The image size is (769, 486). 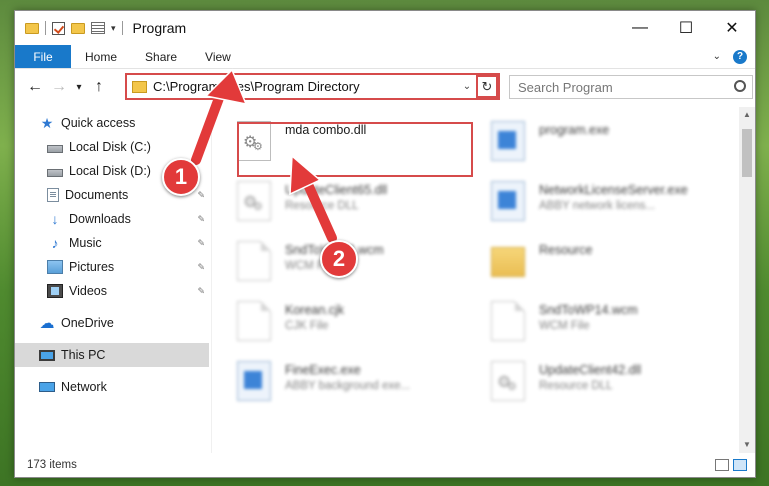 I want to click on customize-dropdown-icon: ▾, so click(x=113, y=28).